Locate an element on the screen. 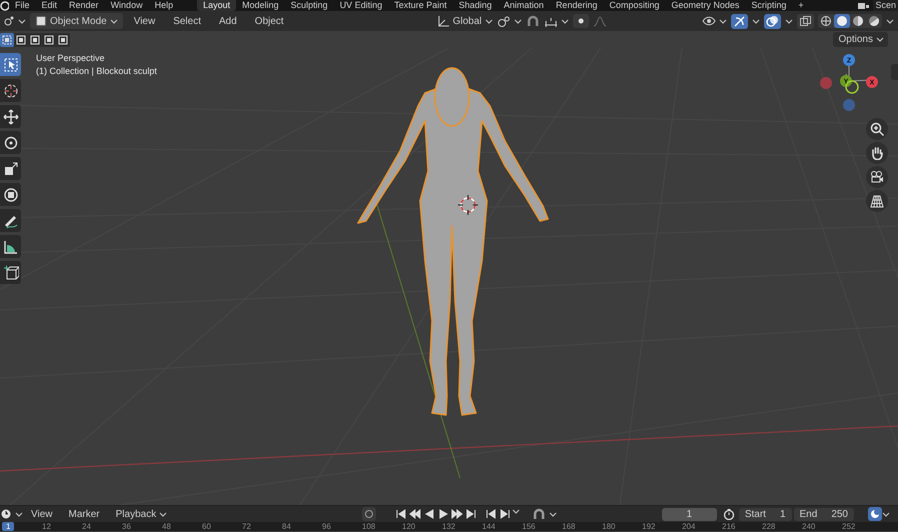  menu-item: Help is located at coordinates (164, 5).